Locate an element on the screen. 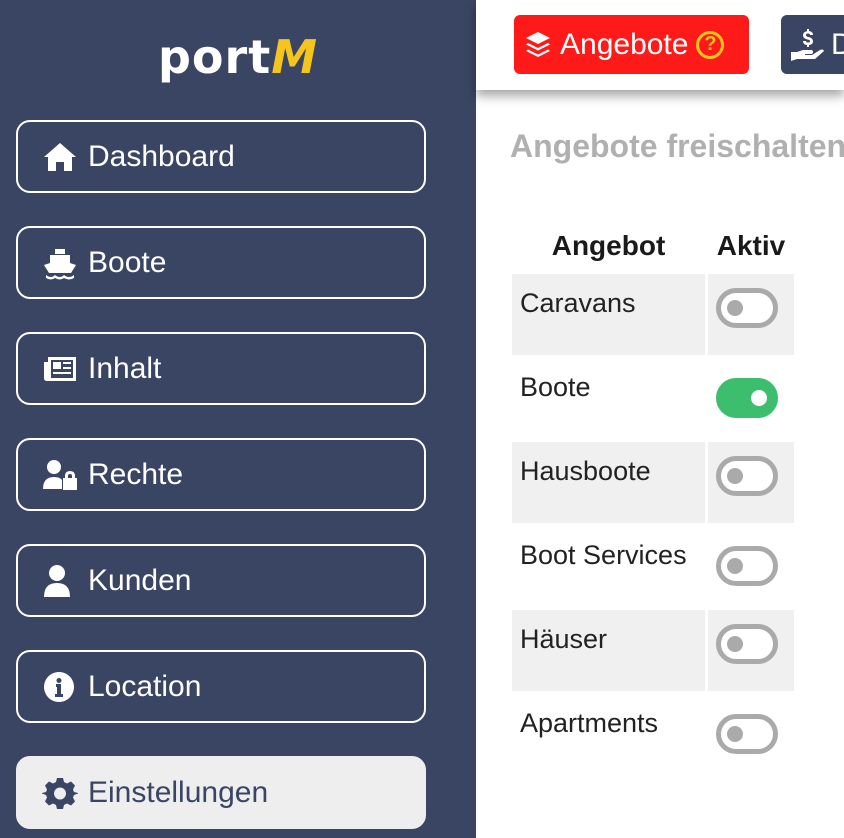 The image size is (844, 838). sidebar-item-einstellungen: Einstellungen is located at coordinates (221, 792).